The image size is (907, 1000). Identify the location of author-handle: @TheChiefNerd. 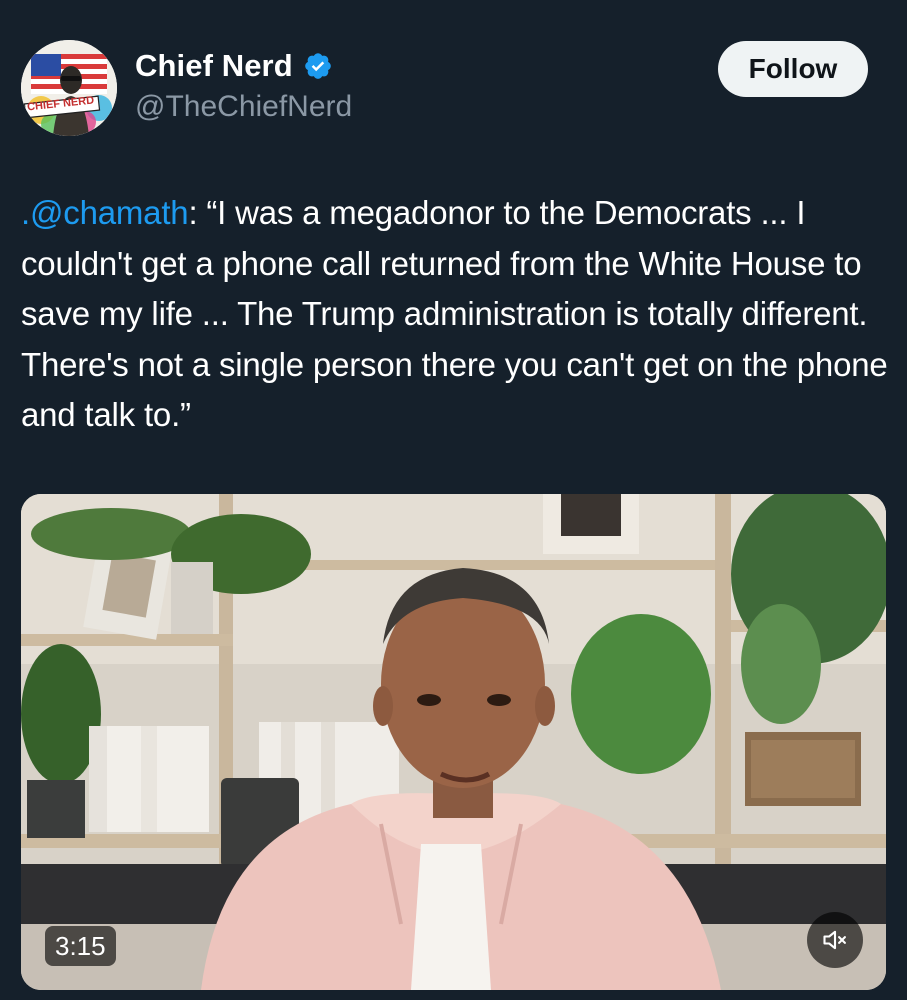
(243, 107).